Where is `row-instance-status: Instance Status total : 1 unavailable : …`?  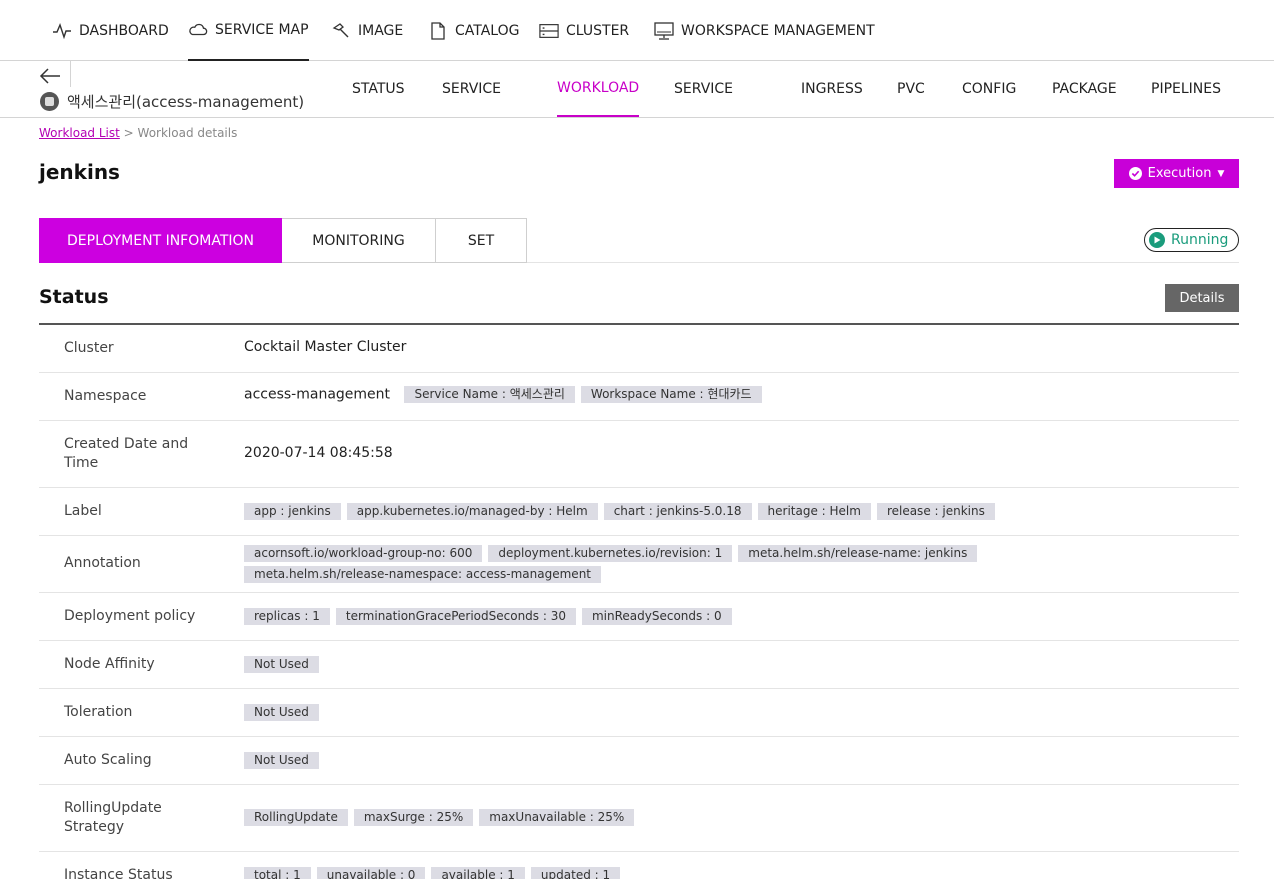
row-instance-status: Instance Status total : 1 unavailable : … is located at coordinates (639, 865).